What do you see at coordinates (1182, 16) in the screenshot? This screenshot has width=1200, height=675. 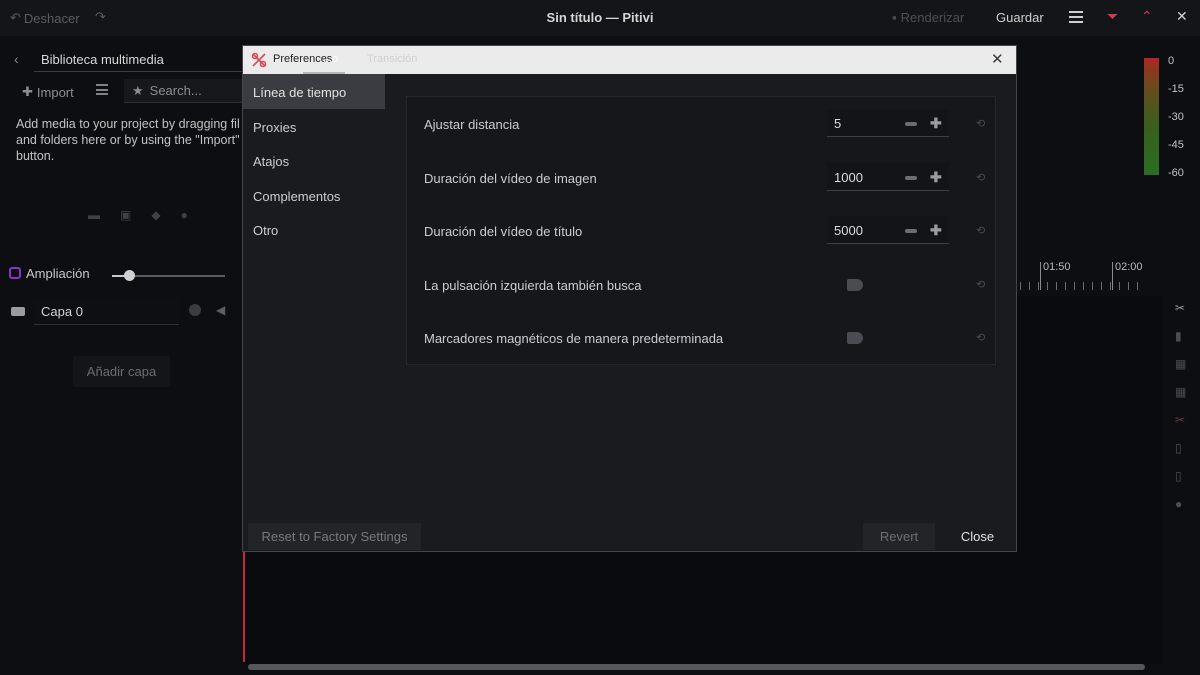 I see `window-close-icon: ✕` at bounding box center [1182, 16].